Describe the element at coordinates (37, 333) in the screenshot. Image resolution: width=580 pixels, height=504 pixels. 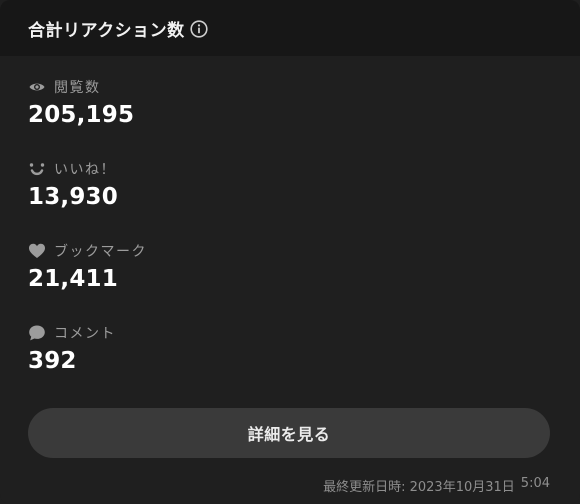
I see `speech-bubble-icon` at that location.